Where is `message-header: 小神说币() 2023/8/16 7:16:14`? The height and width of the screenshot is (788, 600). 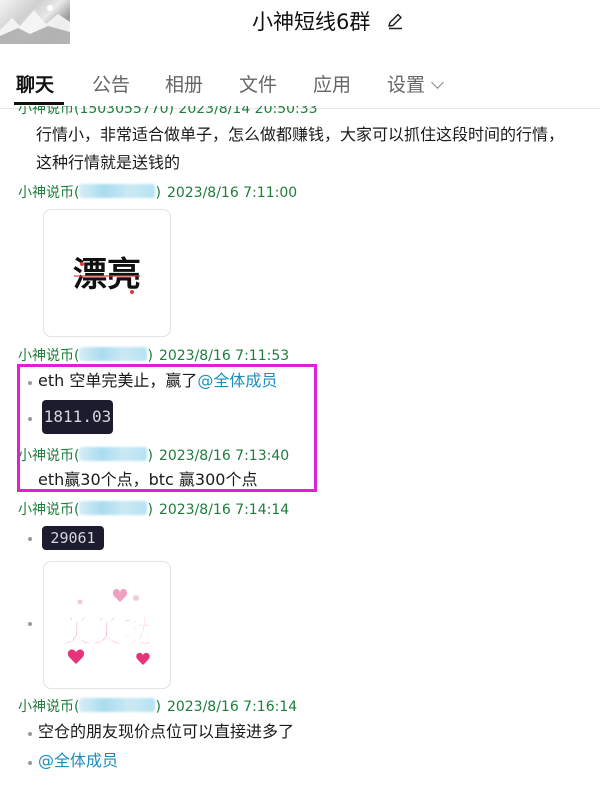 message-header: 小神说币() 2023/8/16 7:16:14 is located at coordinates (157, 706).